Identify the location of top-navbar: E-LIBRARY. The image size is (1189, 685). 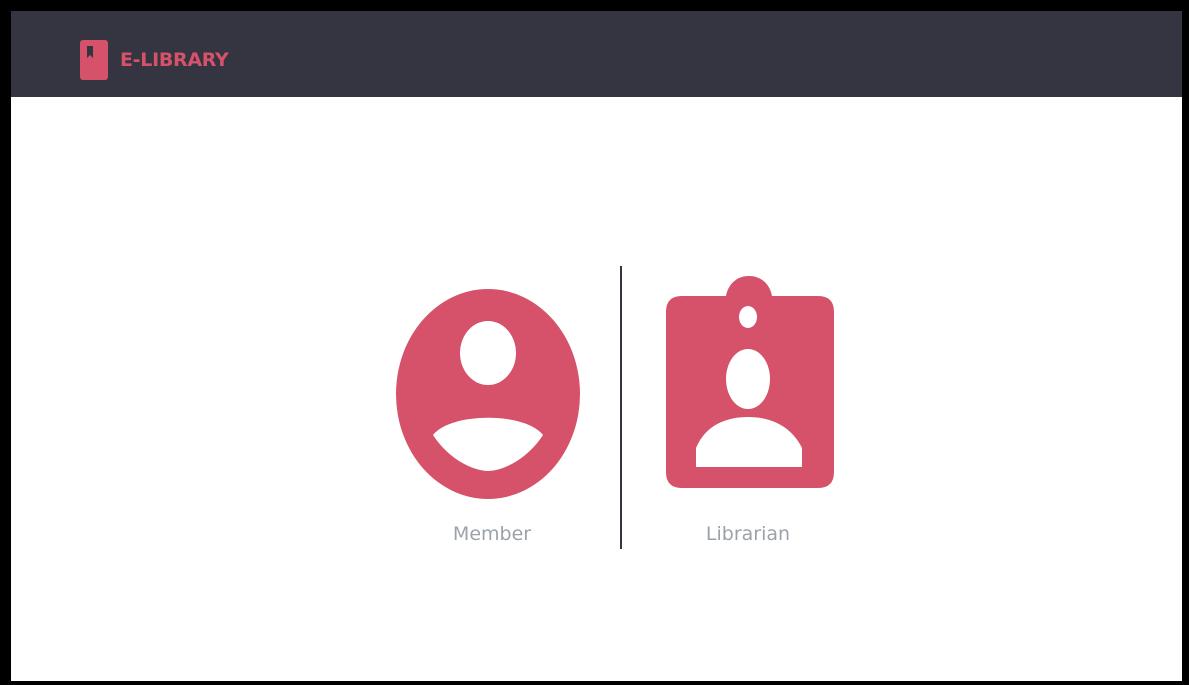
(596, 54).